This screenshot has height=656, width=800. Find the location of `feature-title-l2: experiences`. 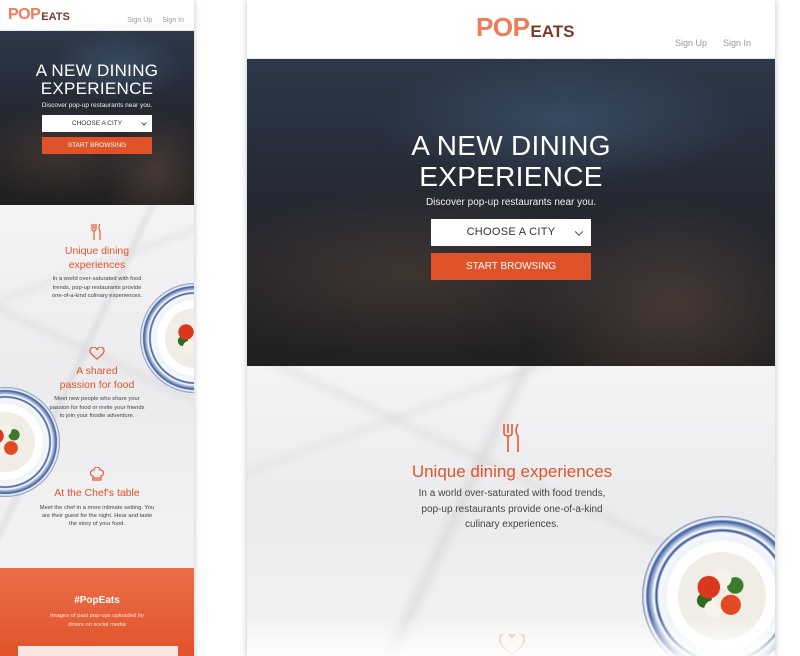

feature-title-l2: experiences is located at coordinates (97, 264).